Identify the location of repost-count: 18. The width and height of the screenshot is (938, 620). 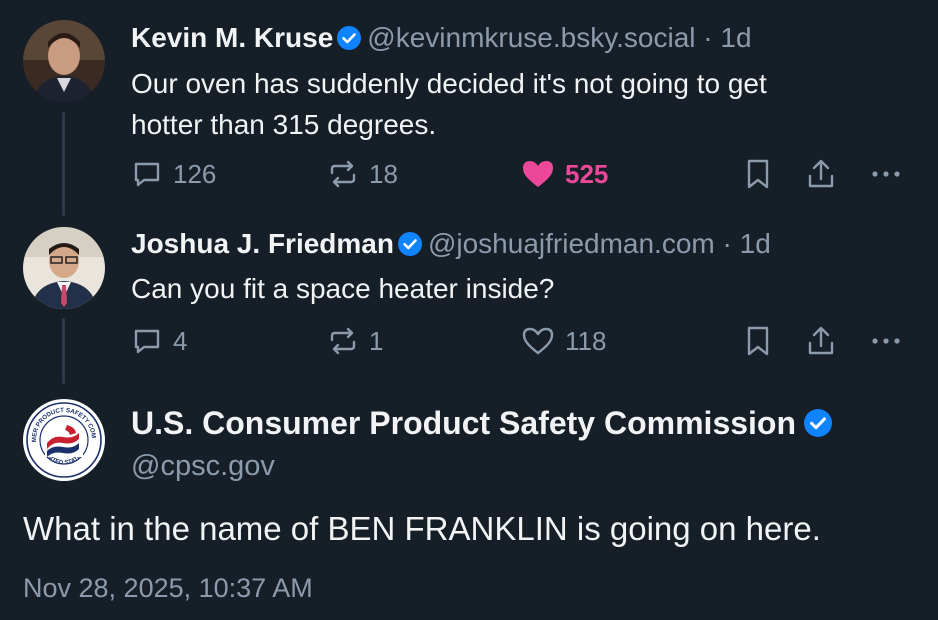
(383, 173).